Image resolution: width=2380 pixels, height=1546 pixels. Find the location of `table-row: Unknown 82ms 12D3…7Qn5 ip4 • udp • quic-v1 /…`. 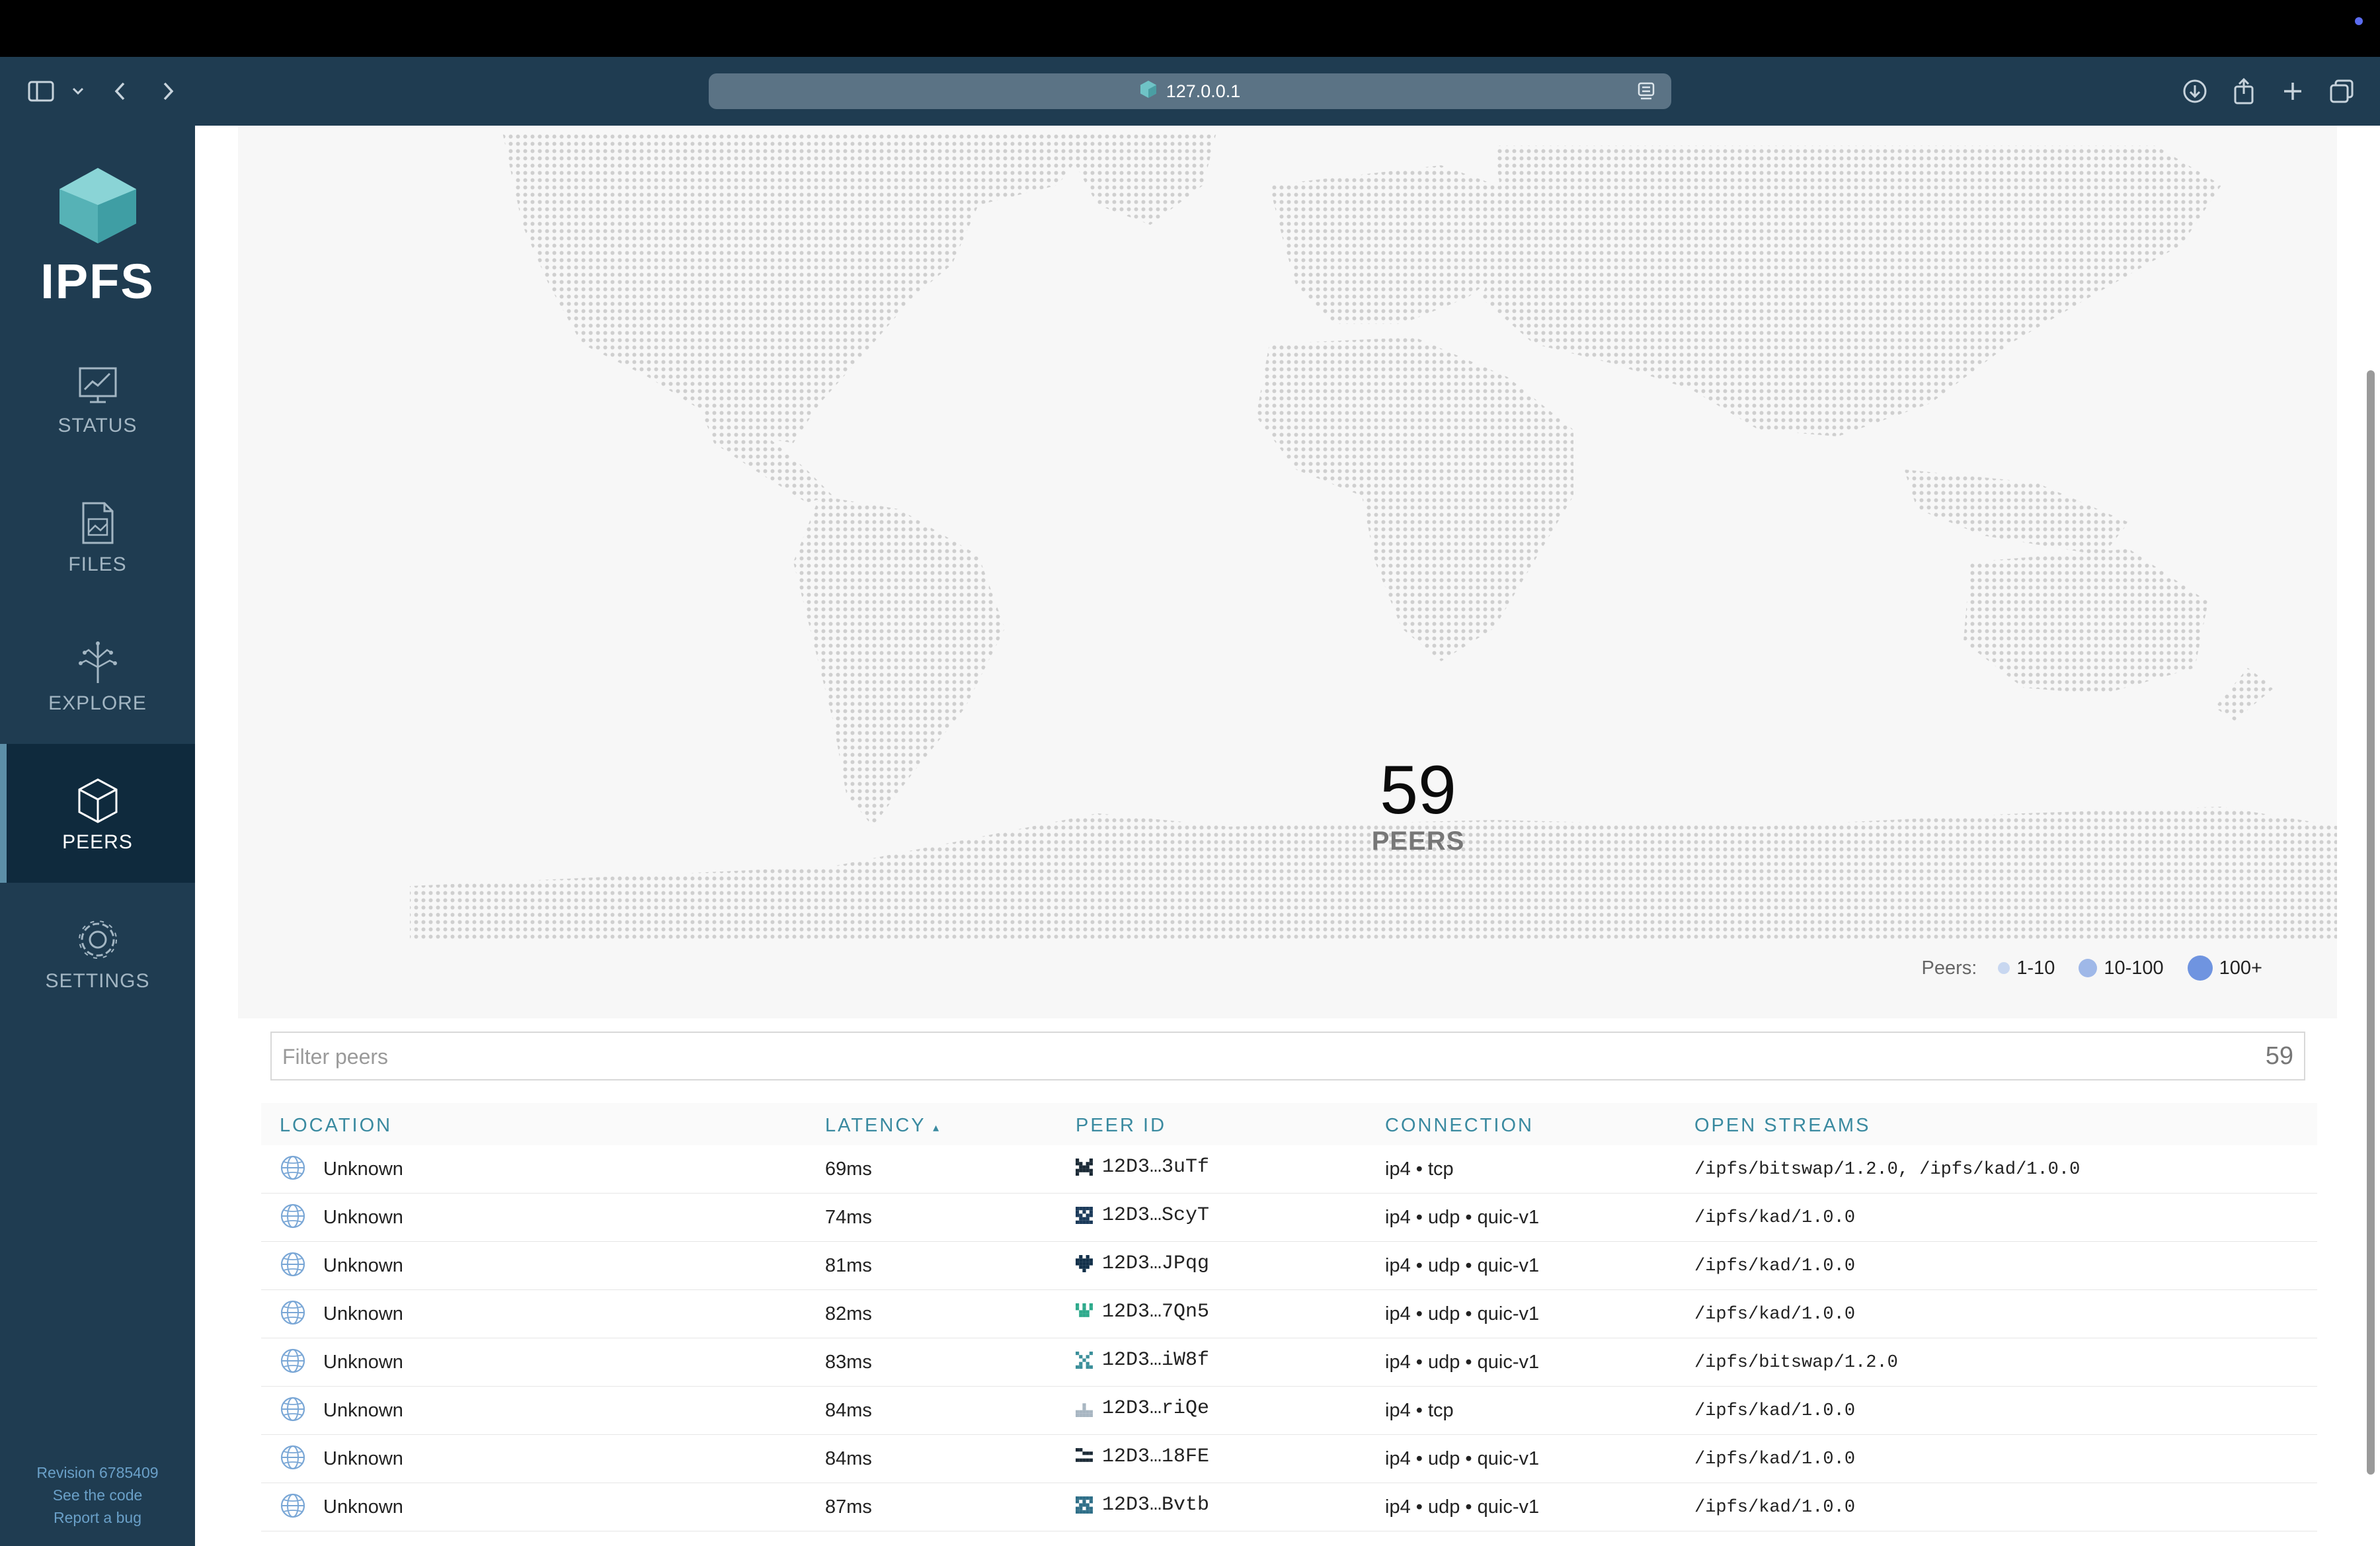

table-row: Unknown 82ms 12D3…7Qn5 ip4 • udp • quic-v1 /… is located at coordinates (1289, 1314).